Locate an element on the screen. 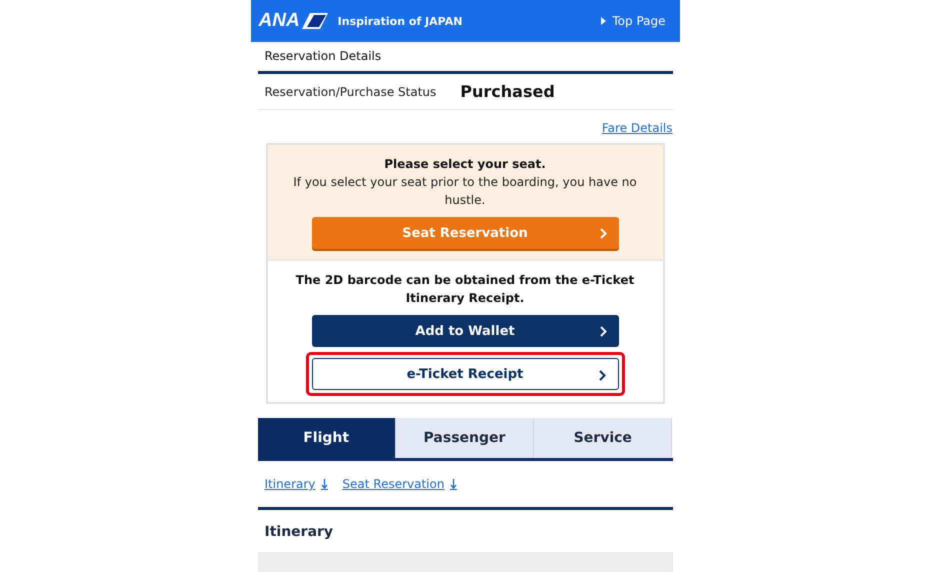 This screenshot has width=930, height=575. anchor-link: Seat Reservation is located at coordinates (393, 484).